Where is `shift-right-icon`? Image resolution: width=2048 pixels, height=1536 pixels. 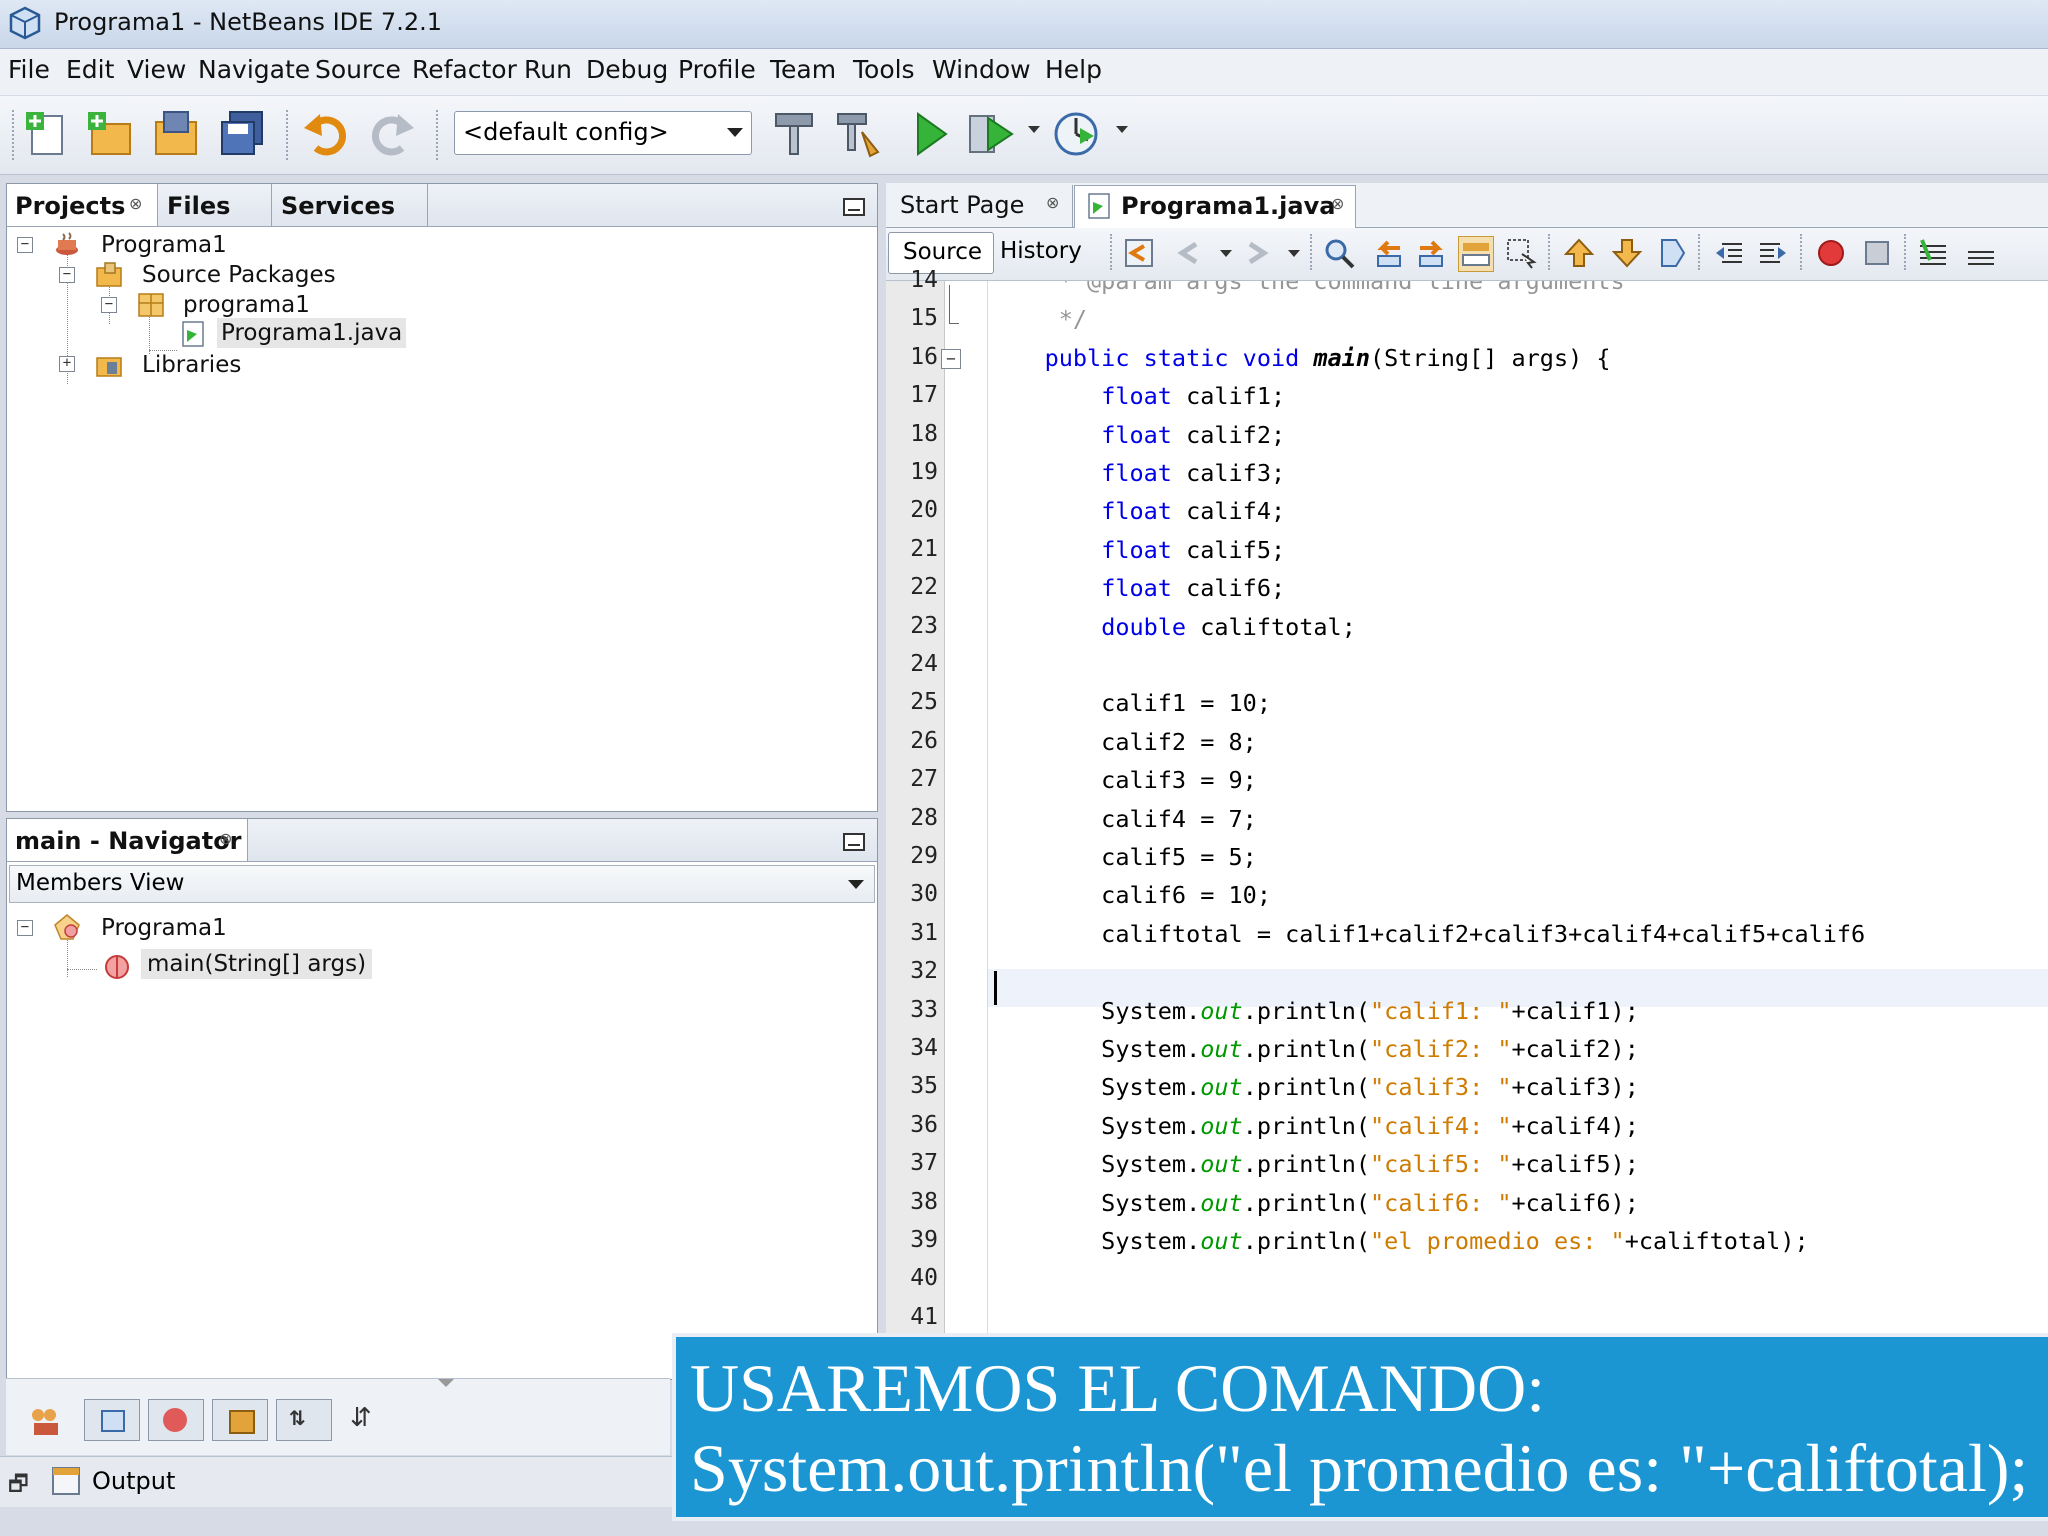 shift-right-icon is located at coordinates (1773, 253).